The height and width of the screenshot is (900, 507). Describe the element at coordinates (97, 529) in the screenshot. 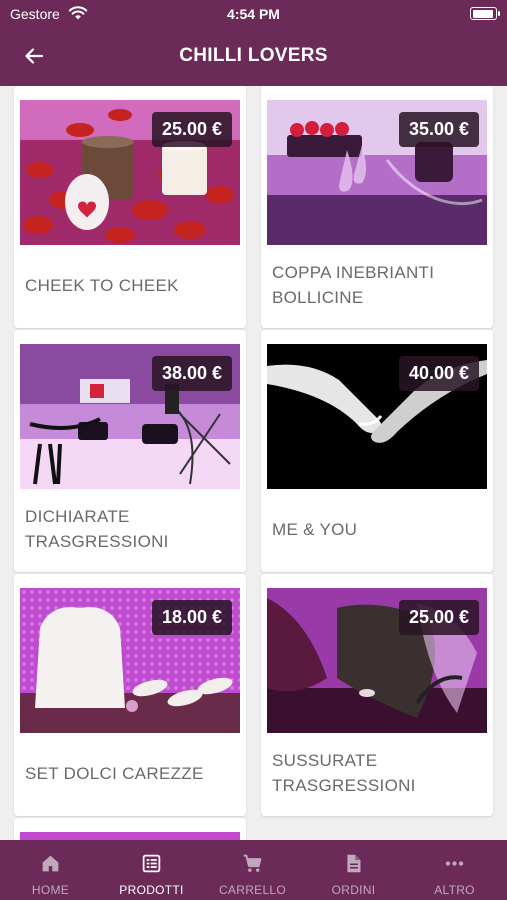

I see `product-name: DICHIARATE TRASGRESSIONI` at that location.